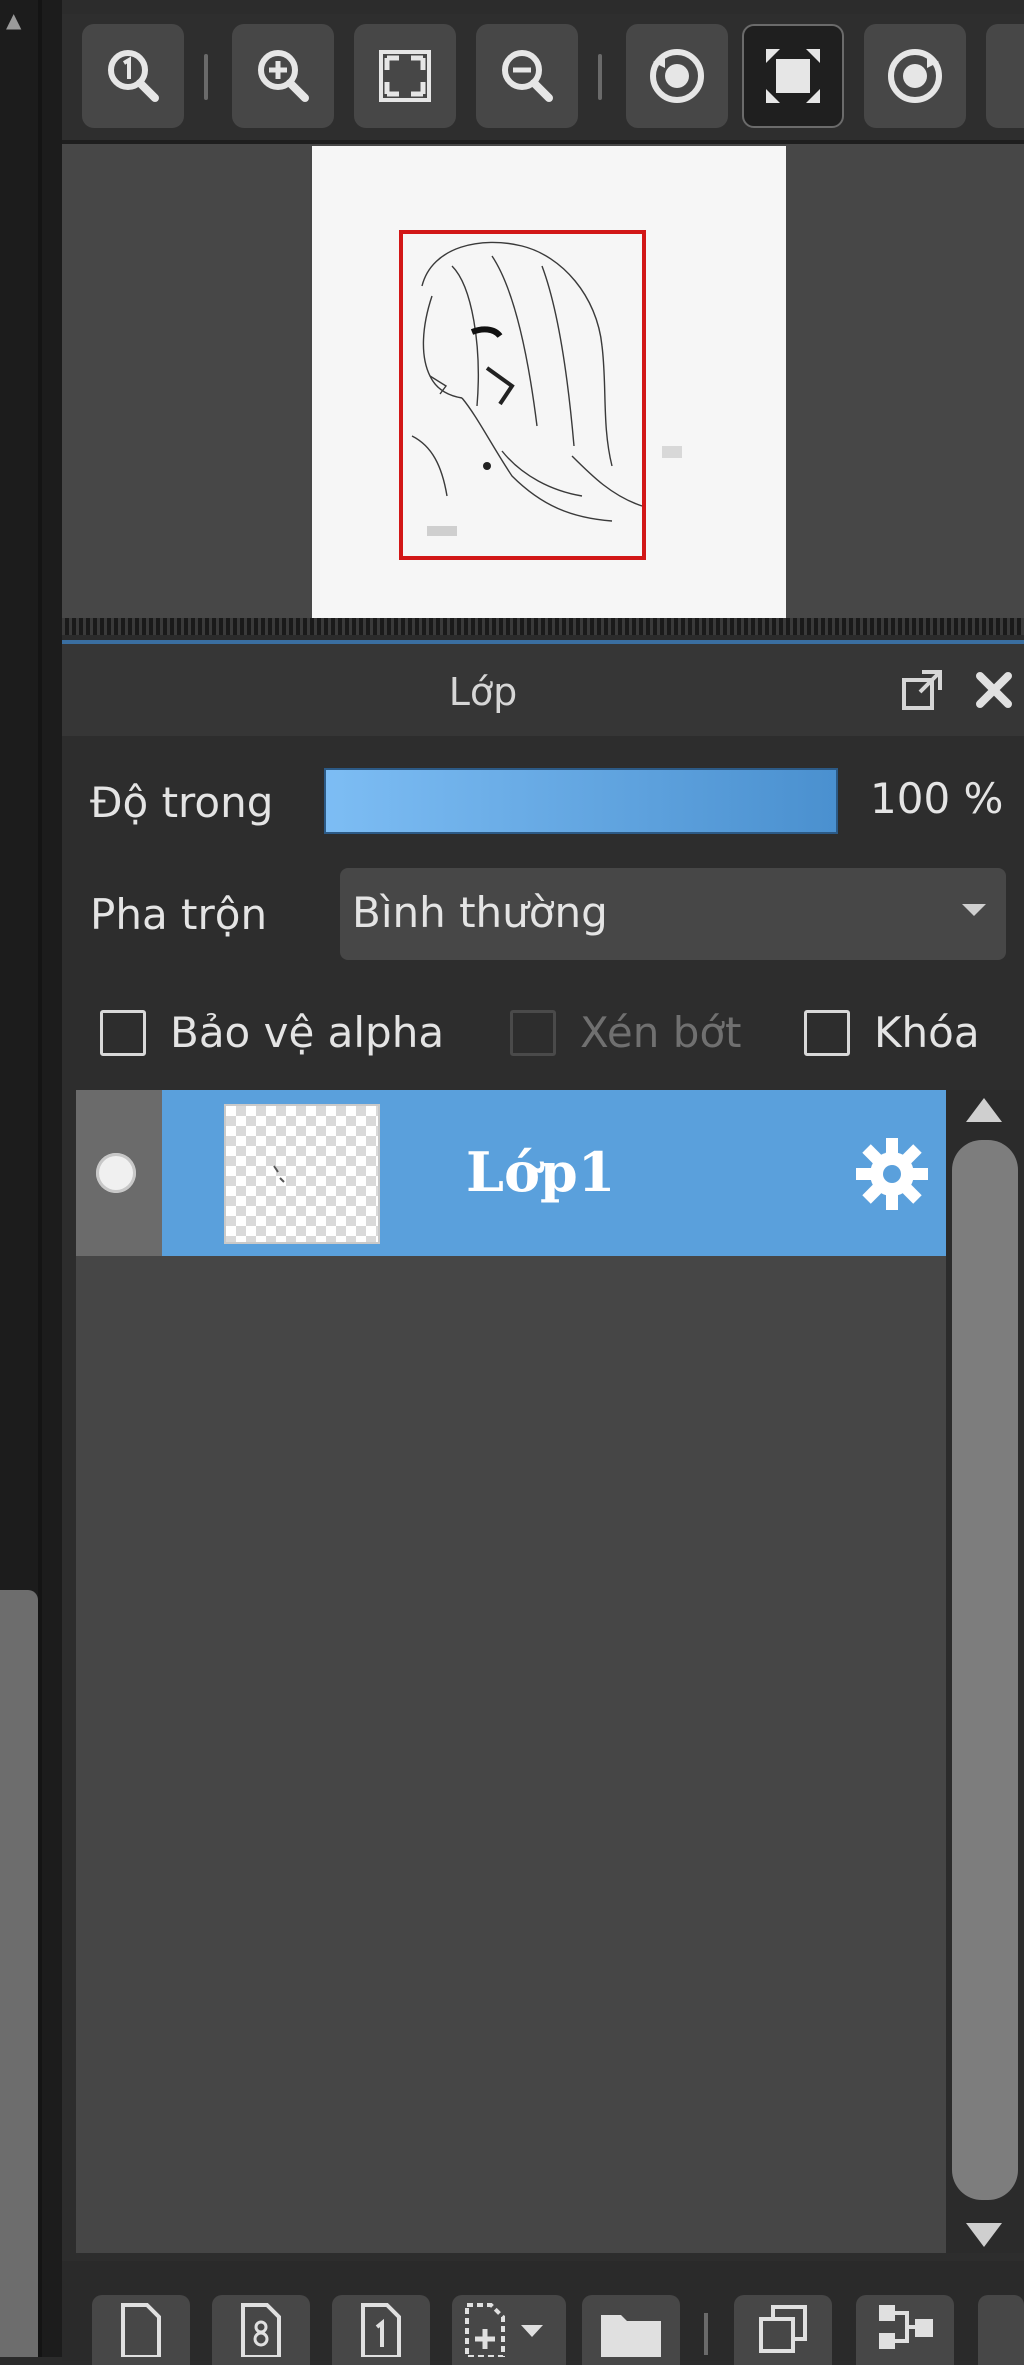  Describe the element at coordinates (13, 20) in the screenshot. I see `scroll-up-arrow-icon: ▲` at that location.